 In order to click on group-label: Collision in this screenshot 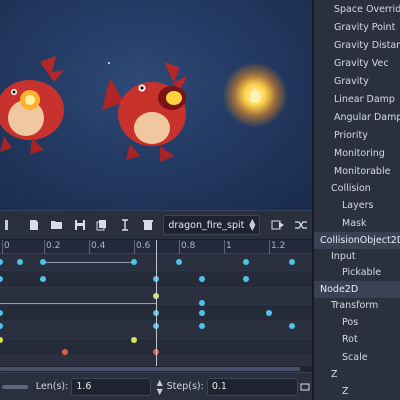, I will do `click(351, 188)`.